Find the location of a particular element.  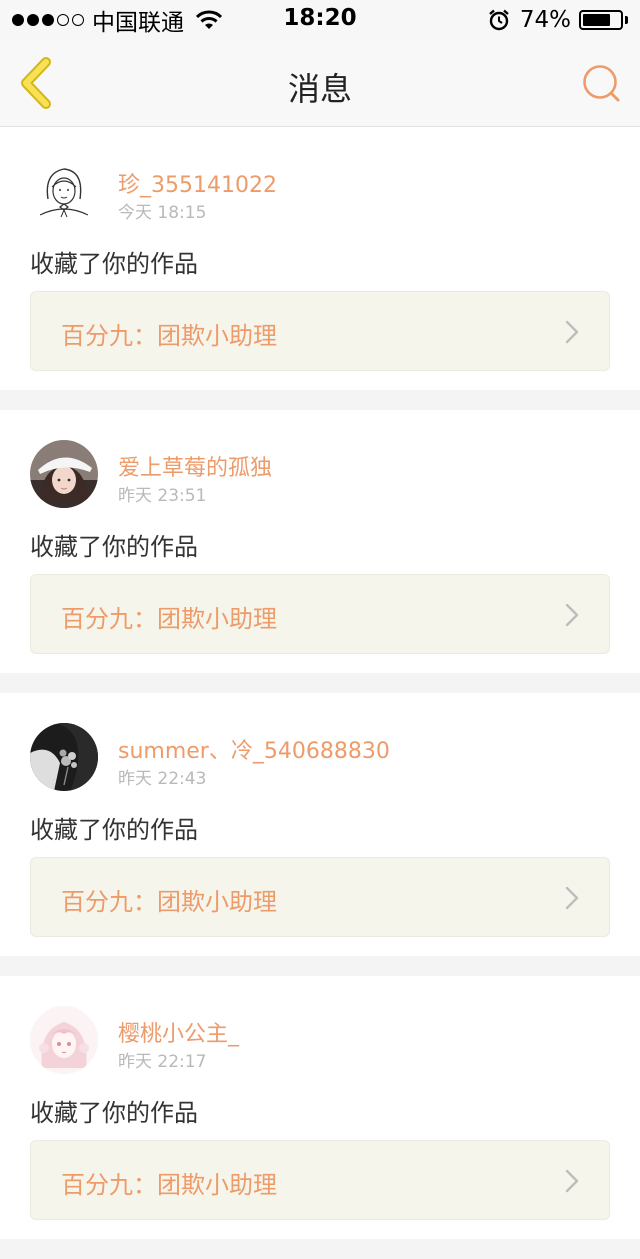

sketch-girl-avatar is located at coordinates (64, 191).